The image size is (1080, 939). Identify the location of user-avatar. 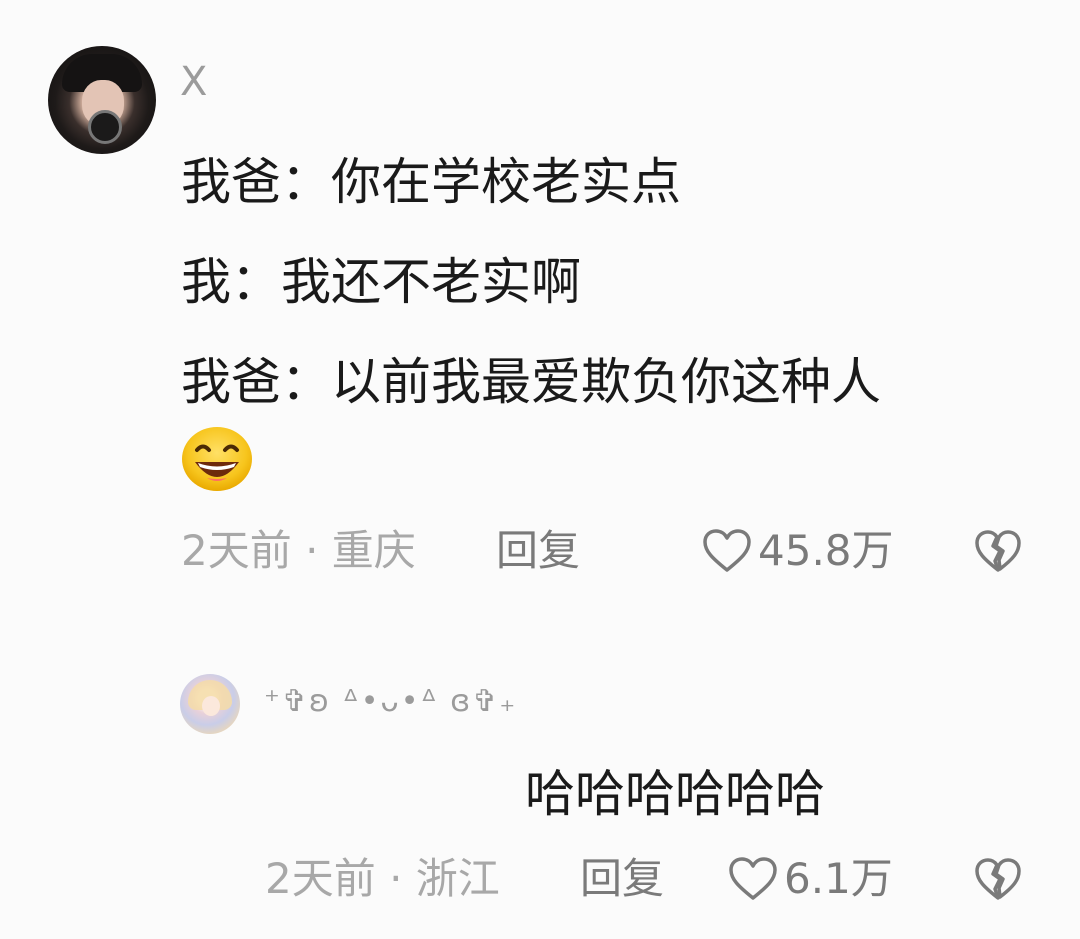
(102, 100).